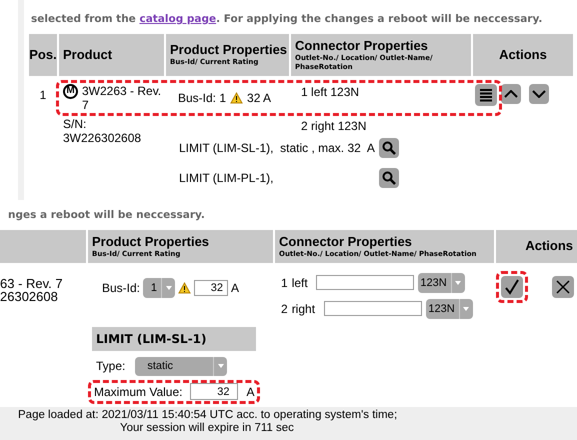  I want to click on move-down-button, so click(539, 94).